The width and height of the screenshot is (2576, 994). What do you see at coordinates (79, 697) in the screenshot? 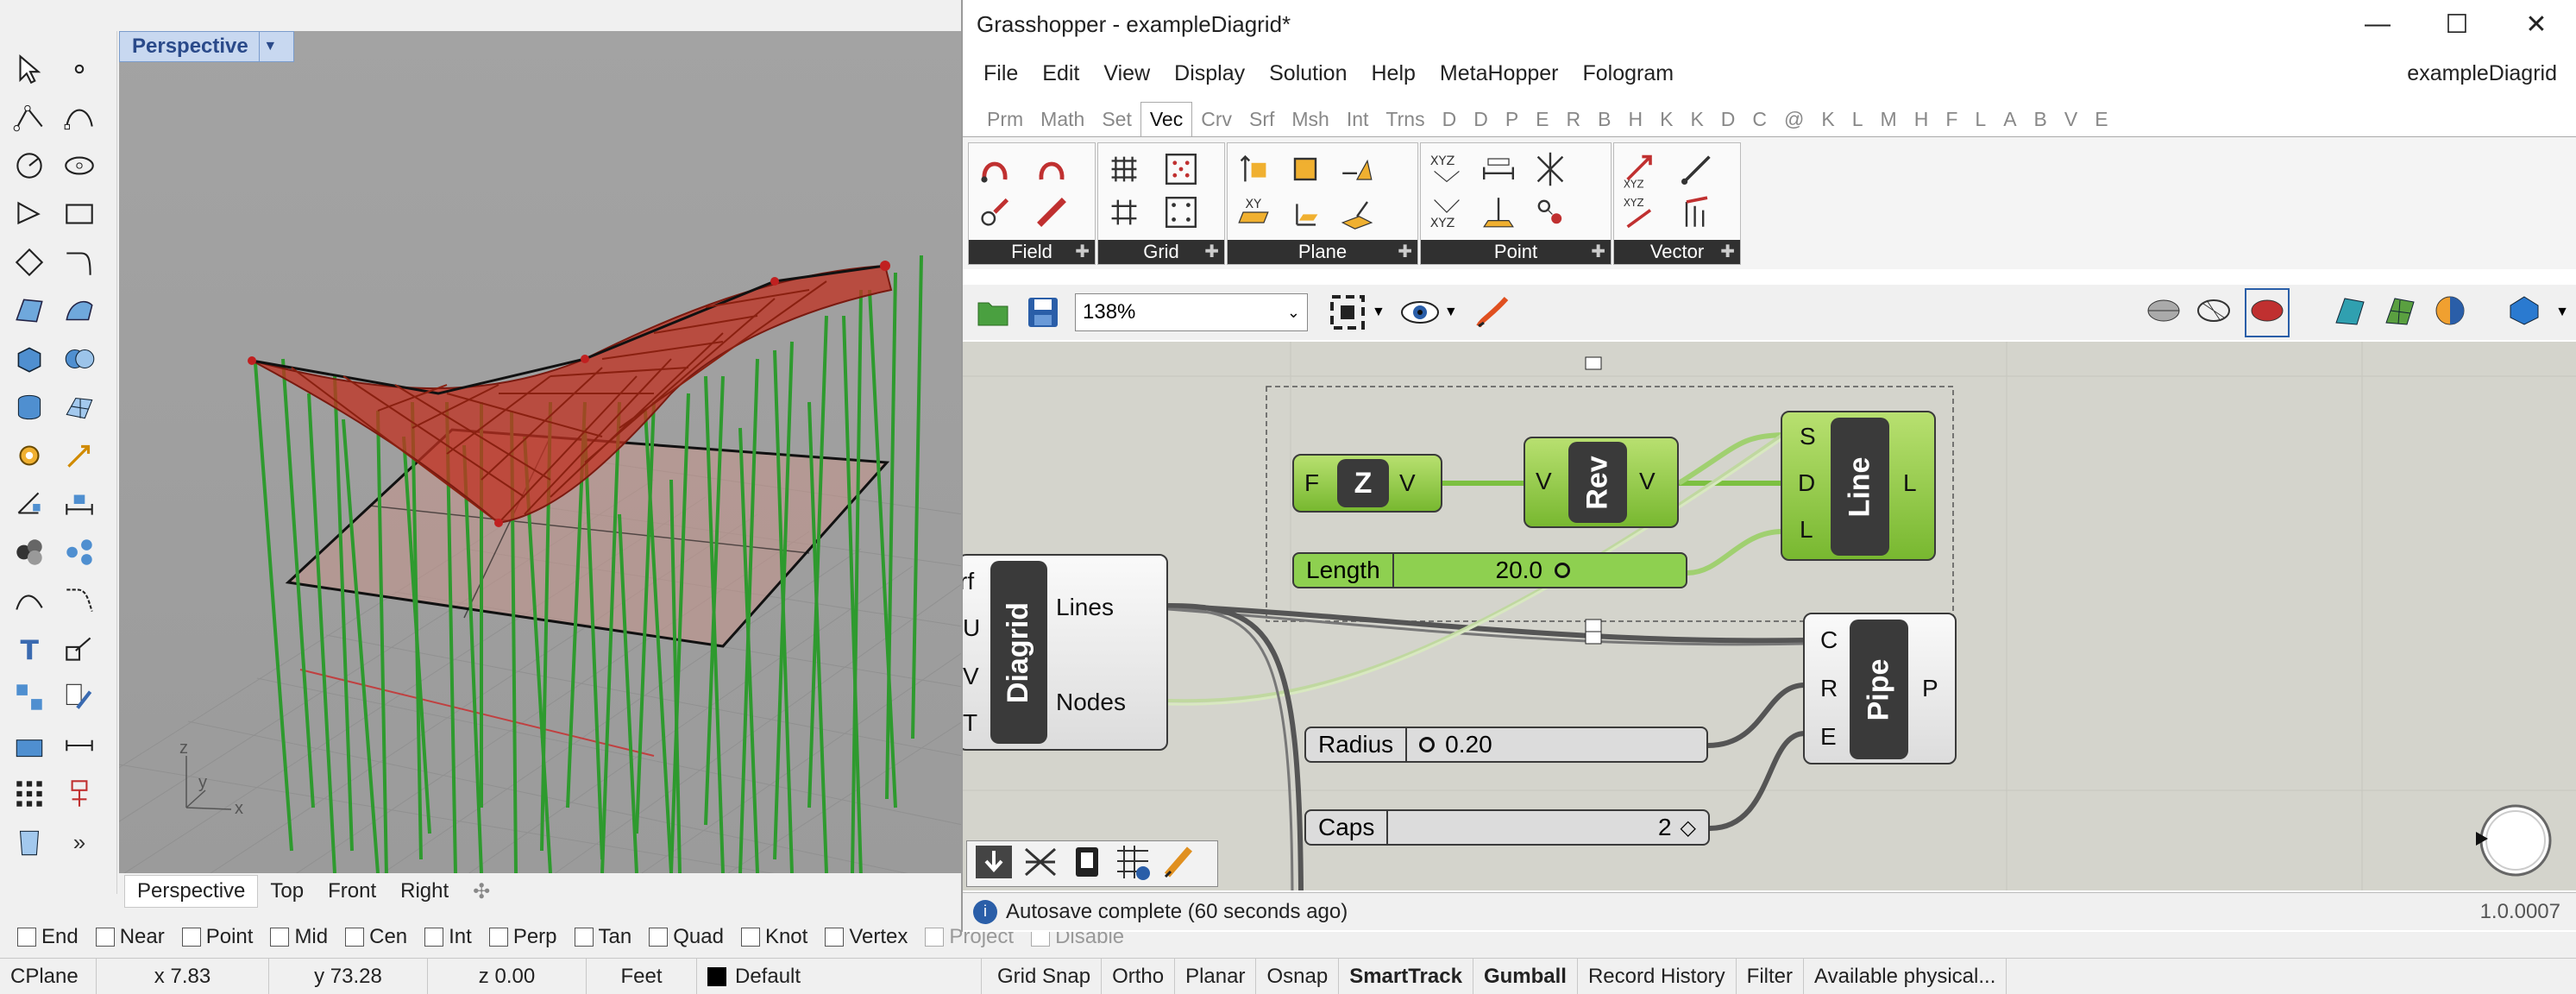
I see `edit-pencil-icon` at bounding box center [79, 697].